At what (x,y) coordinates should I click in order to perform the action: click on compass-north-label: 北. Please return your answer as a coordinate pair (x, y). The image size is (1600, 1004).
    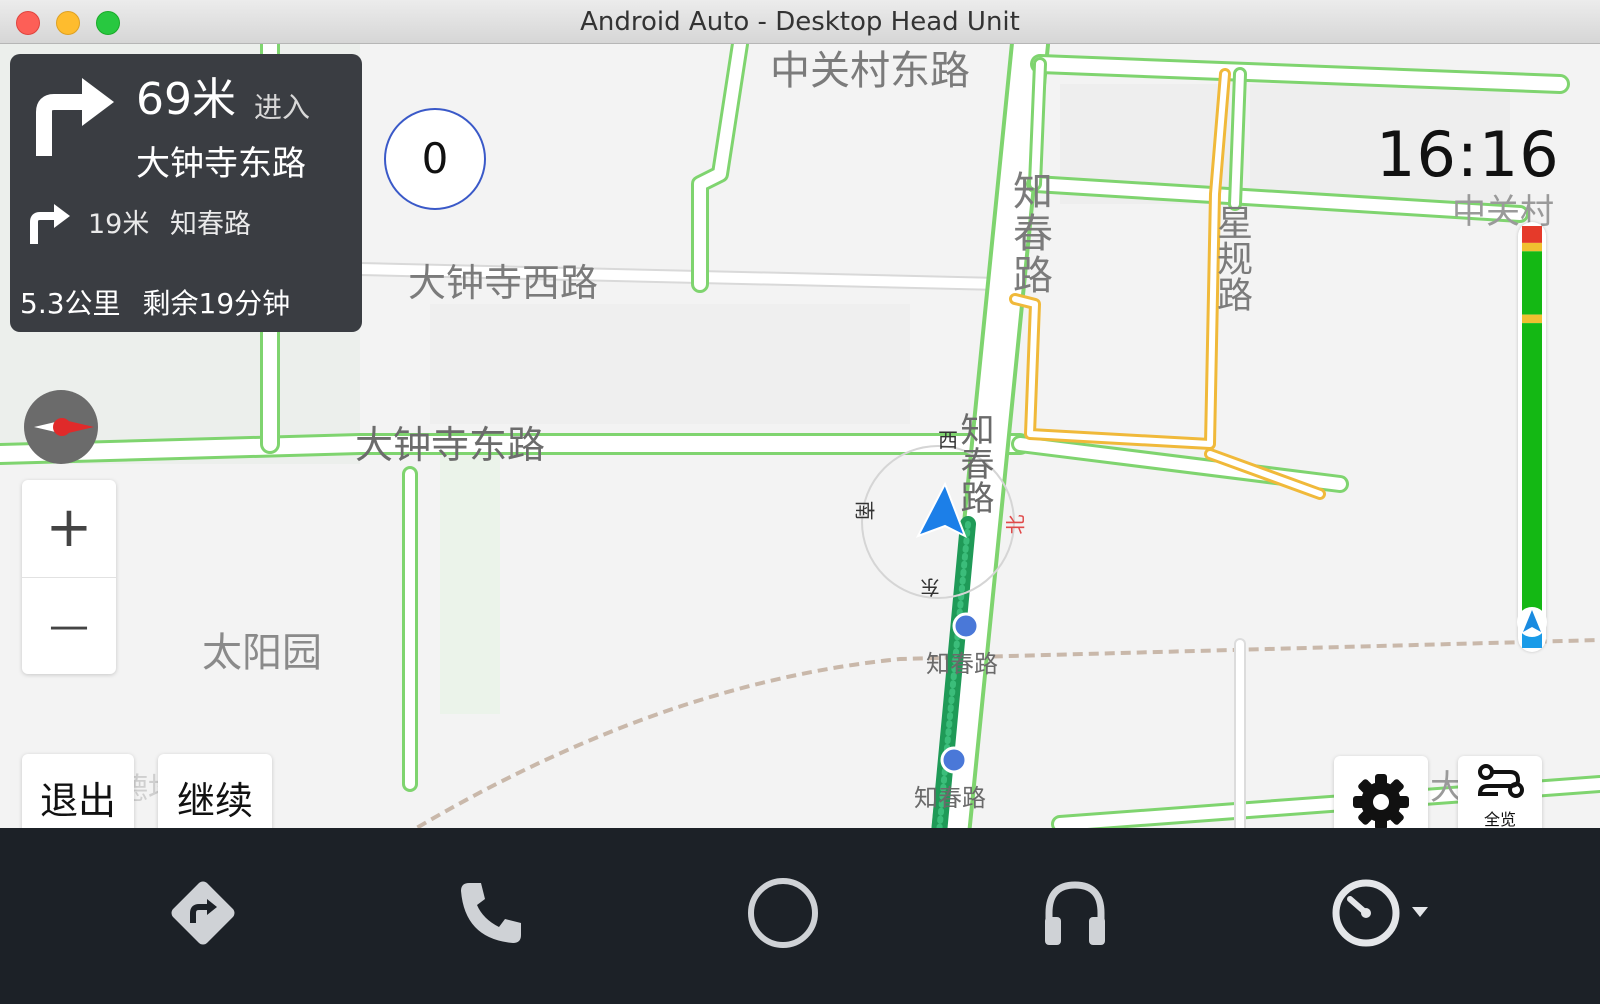
    Looking at the image, I should click on (1015, 524).